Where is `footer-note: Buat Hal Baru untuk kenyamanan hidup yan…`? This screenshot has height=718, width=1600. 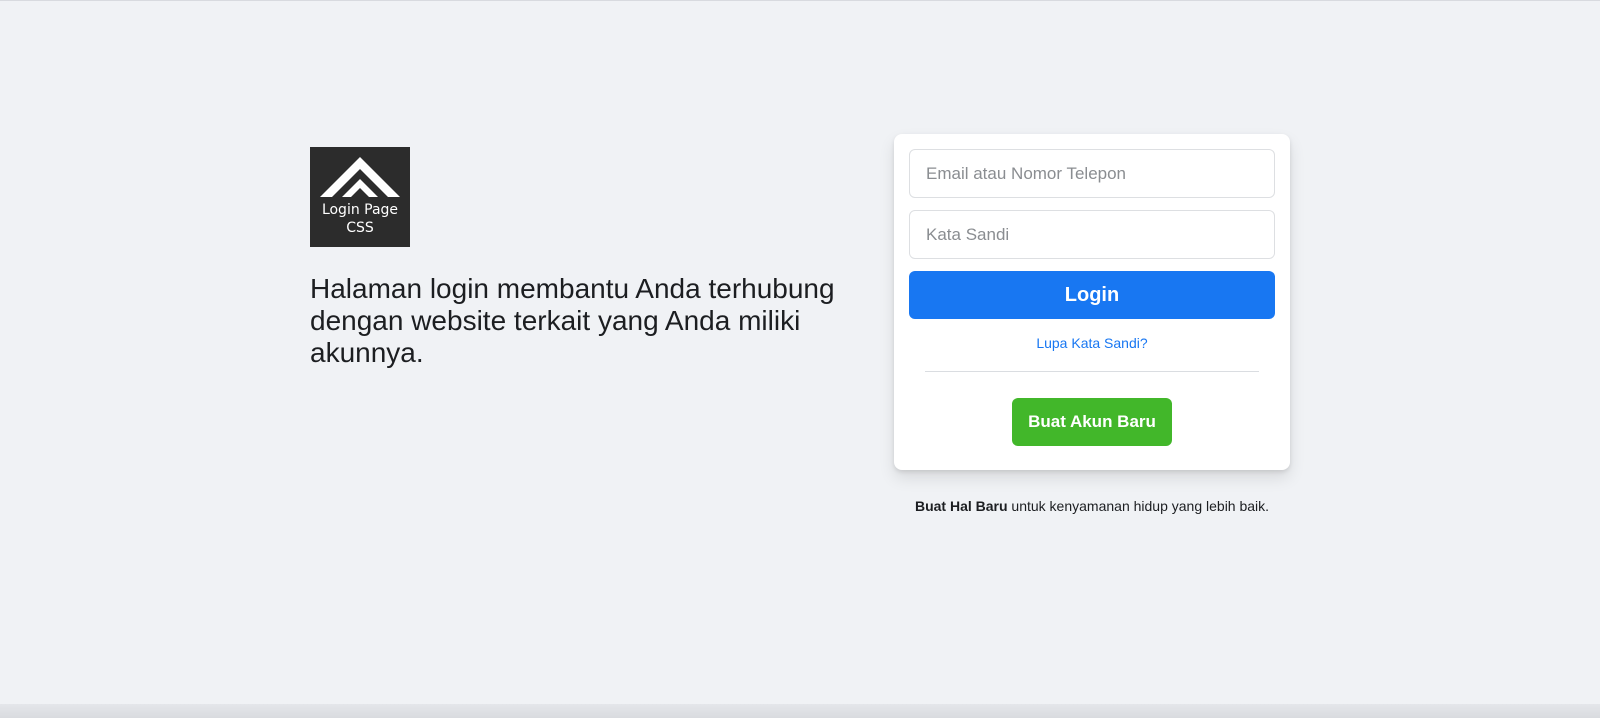 footer-note: Buat Hal Baru untuk kenyamanan hidup yan… is located at coordinates (1092, 506).